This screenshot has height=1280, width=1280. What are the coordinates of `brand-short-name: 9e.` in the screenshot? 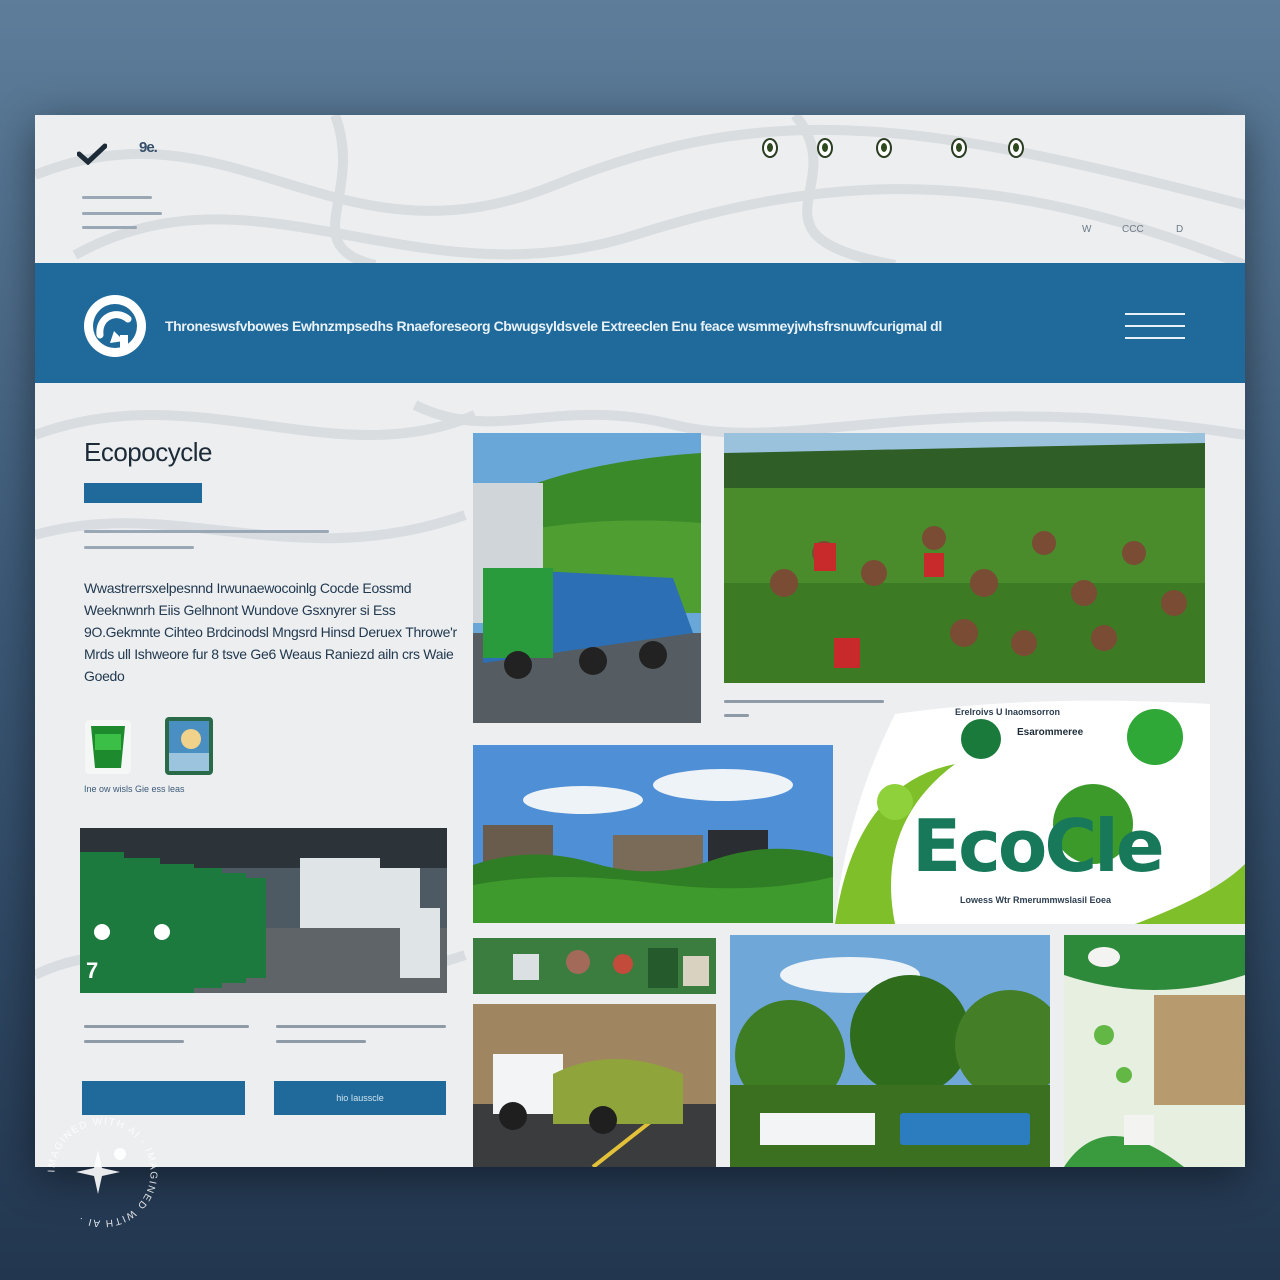 It's located at (148, 147).